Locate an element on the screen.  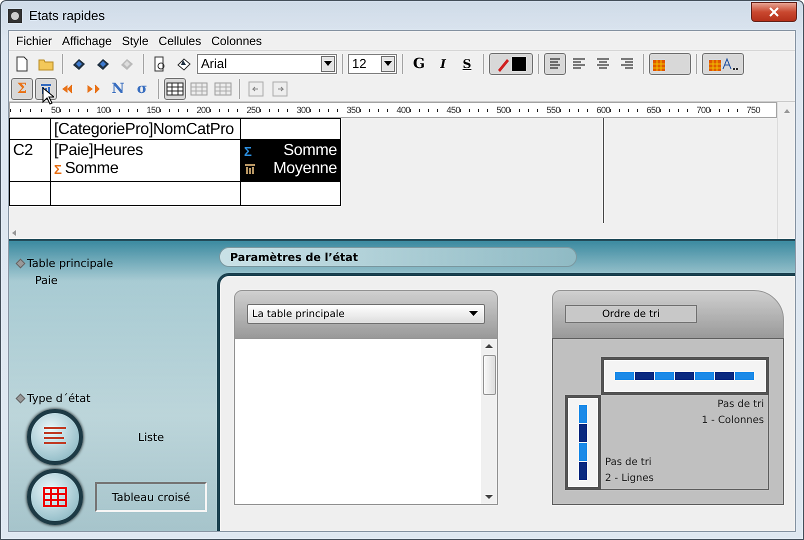
sort-label: 1 - Colonnes is located at coordinates (732, 421).